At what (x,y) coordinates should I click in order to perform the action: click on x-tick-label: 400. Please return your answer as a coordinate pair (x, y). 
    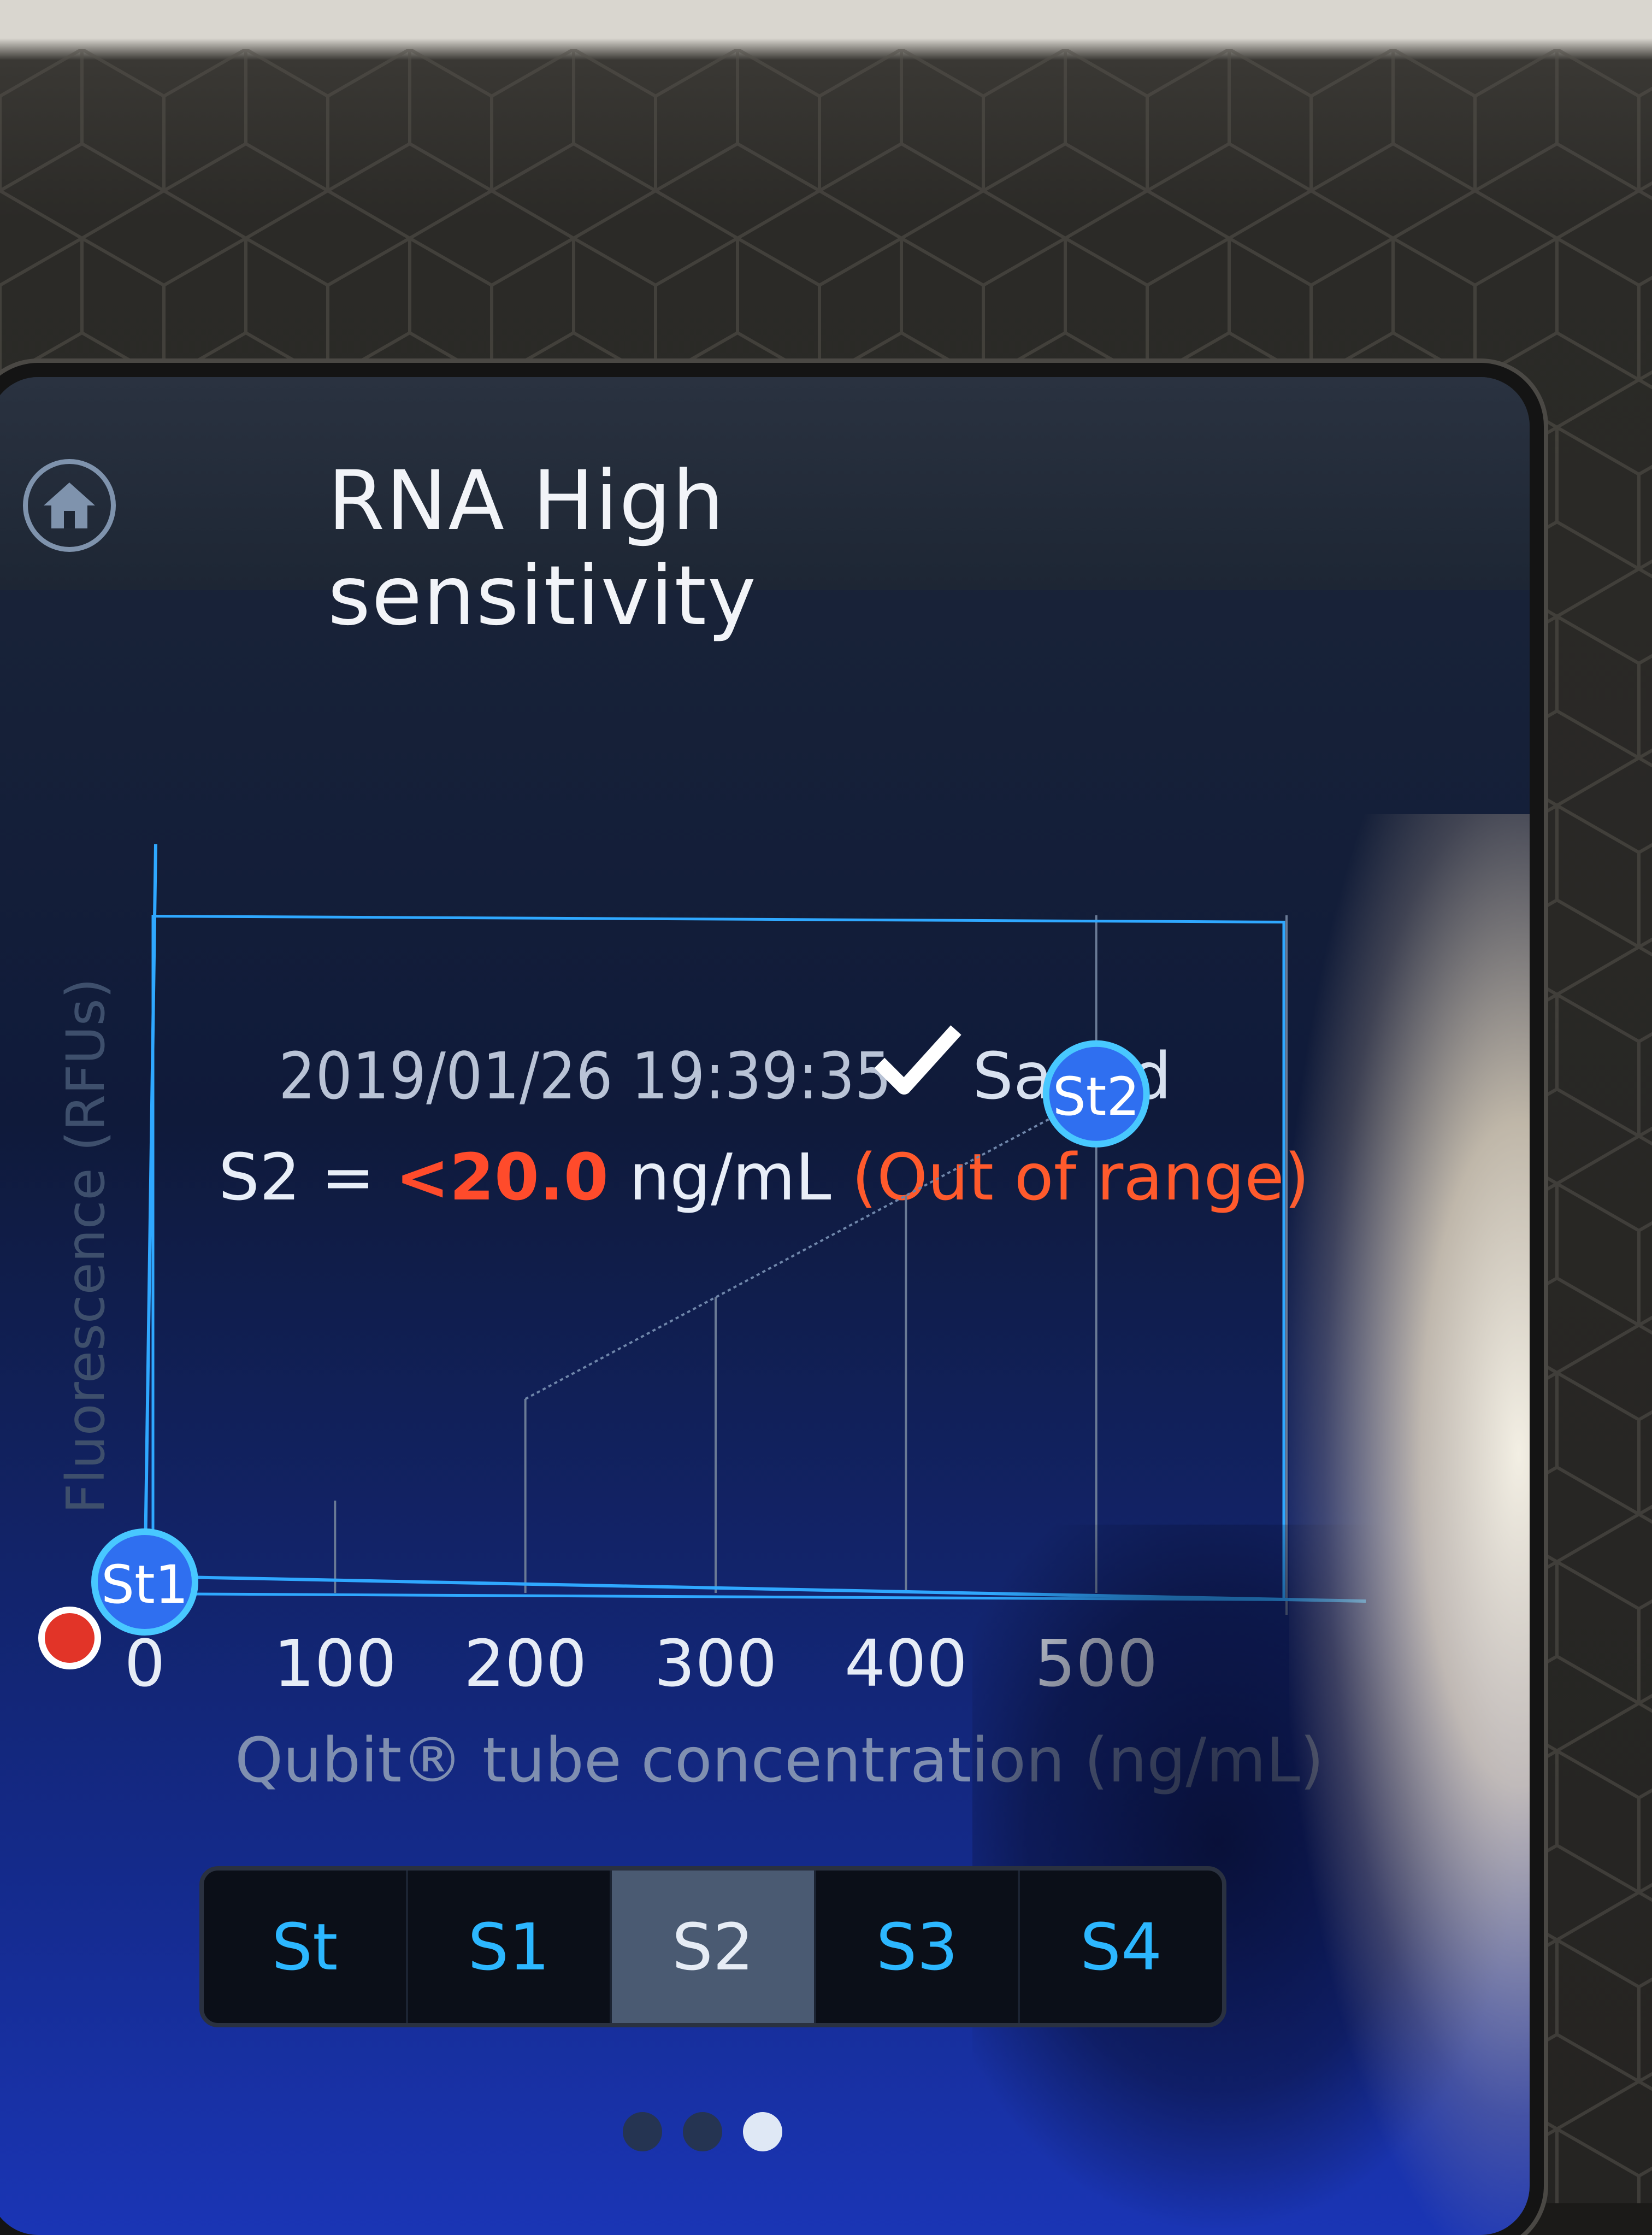
    Looking at the image, I should click on (906, 1664).